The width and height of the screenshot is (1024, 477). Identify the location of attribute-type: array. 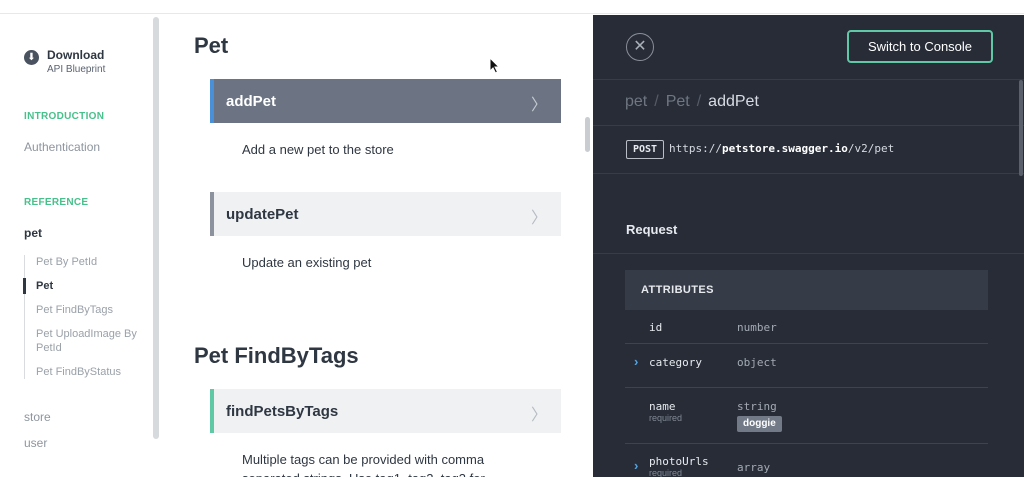
(754, 467).